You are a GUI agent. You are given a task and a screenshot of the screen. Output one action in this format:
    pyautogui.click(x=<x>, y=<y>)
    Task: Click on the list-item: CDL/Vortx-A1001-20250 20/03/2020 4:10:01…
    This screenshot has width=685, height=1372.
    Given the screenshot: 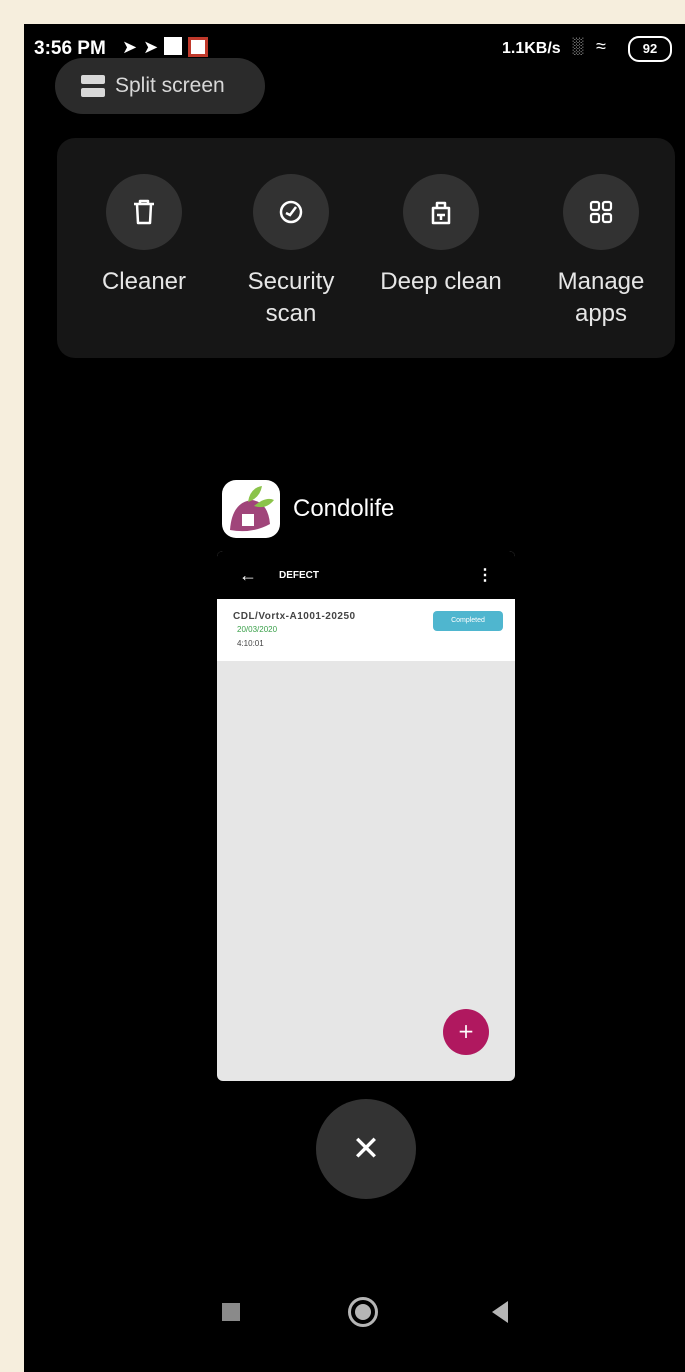 What is the action you would take?
    pyautogui.click(x=366, y=630)
    